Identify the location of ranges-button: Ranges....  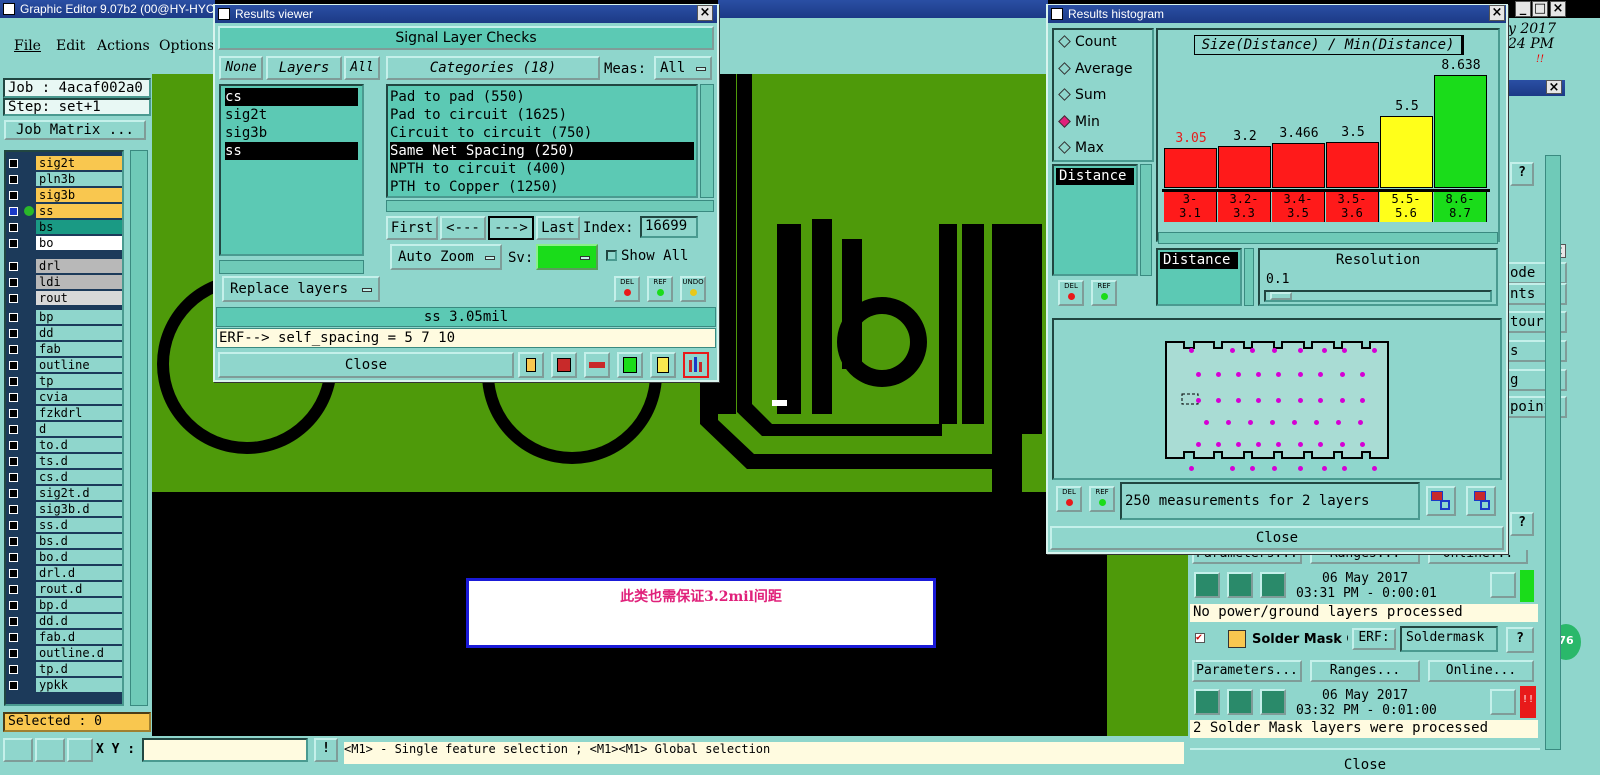
(1365, 671).